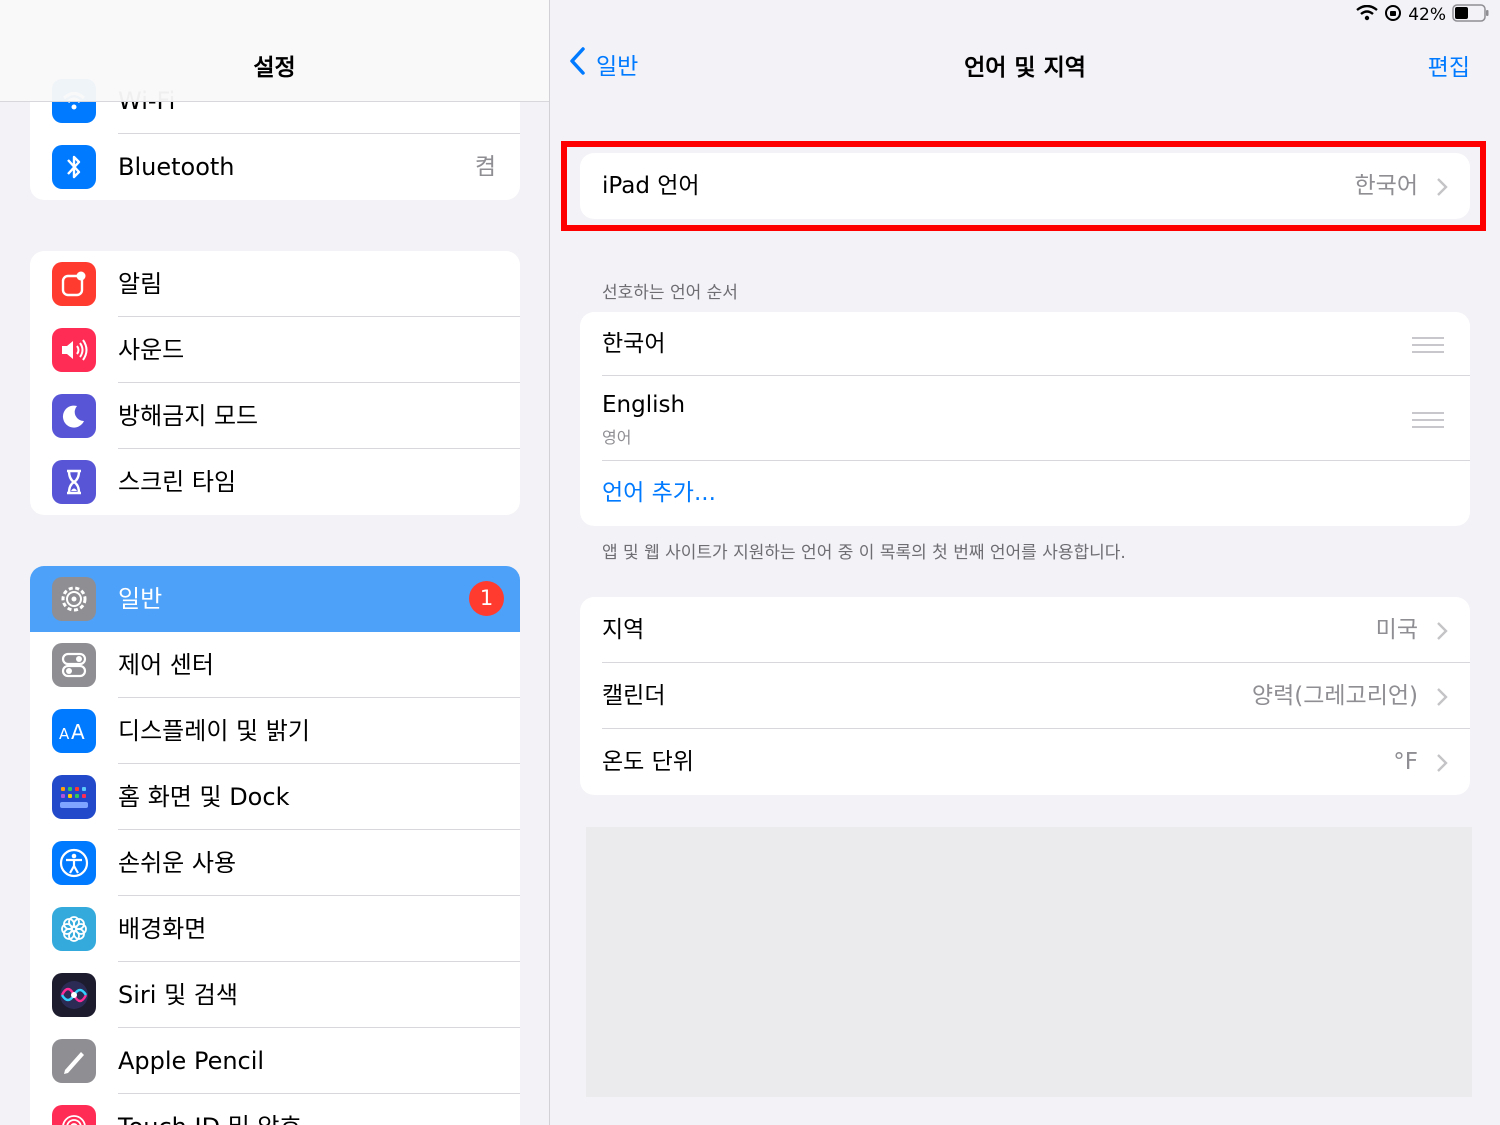 The height and width of the screenshot is (1125, 1500). What do you see at coordinates (74, 599) in the screenshot?
I see `gear-icon` at bounding box center [74, 599].